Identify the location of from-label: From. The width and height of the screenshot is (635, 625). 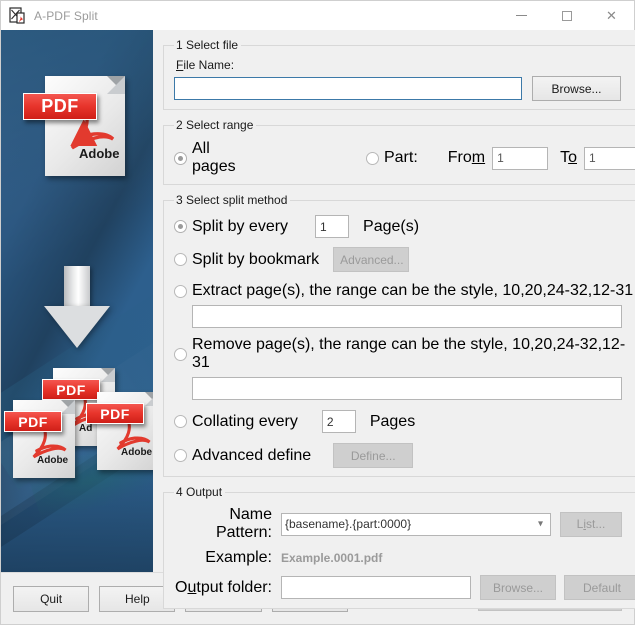
(466, 157).